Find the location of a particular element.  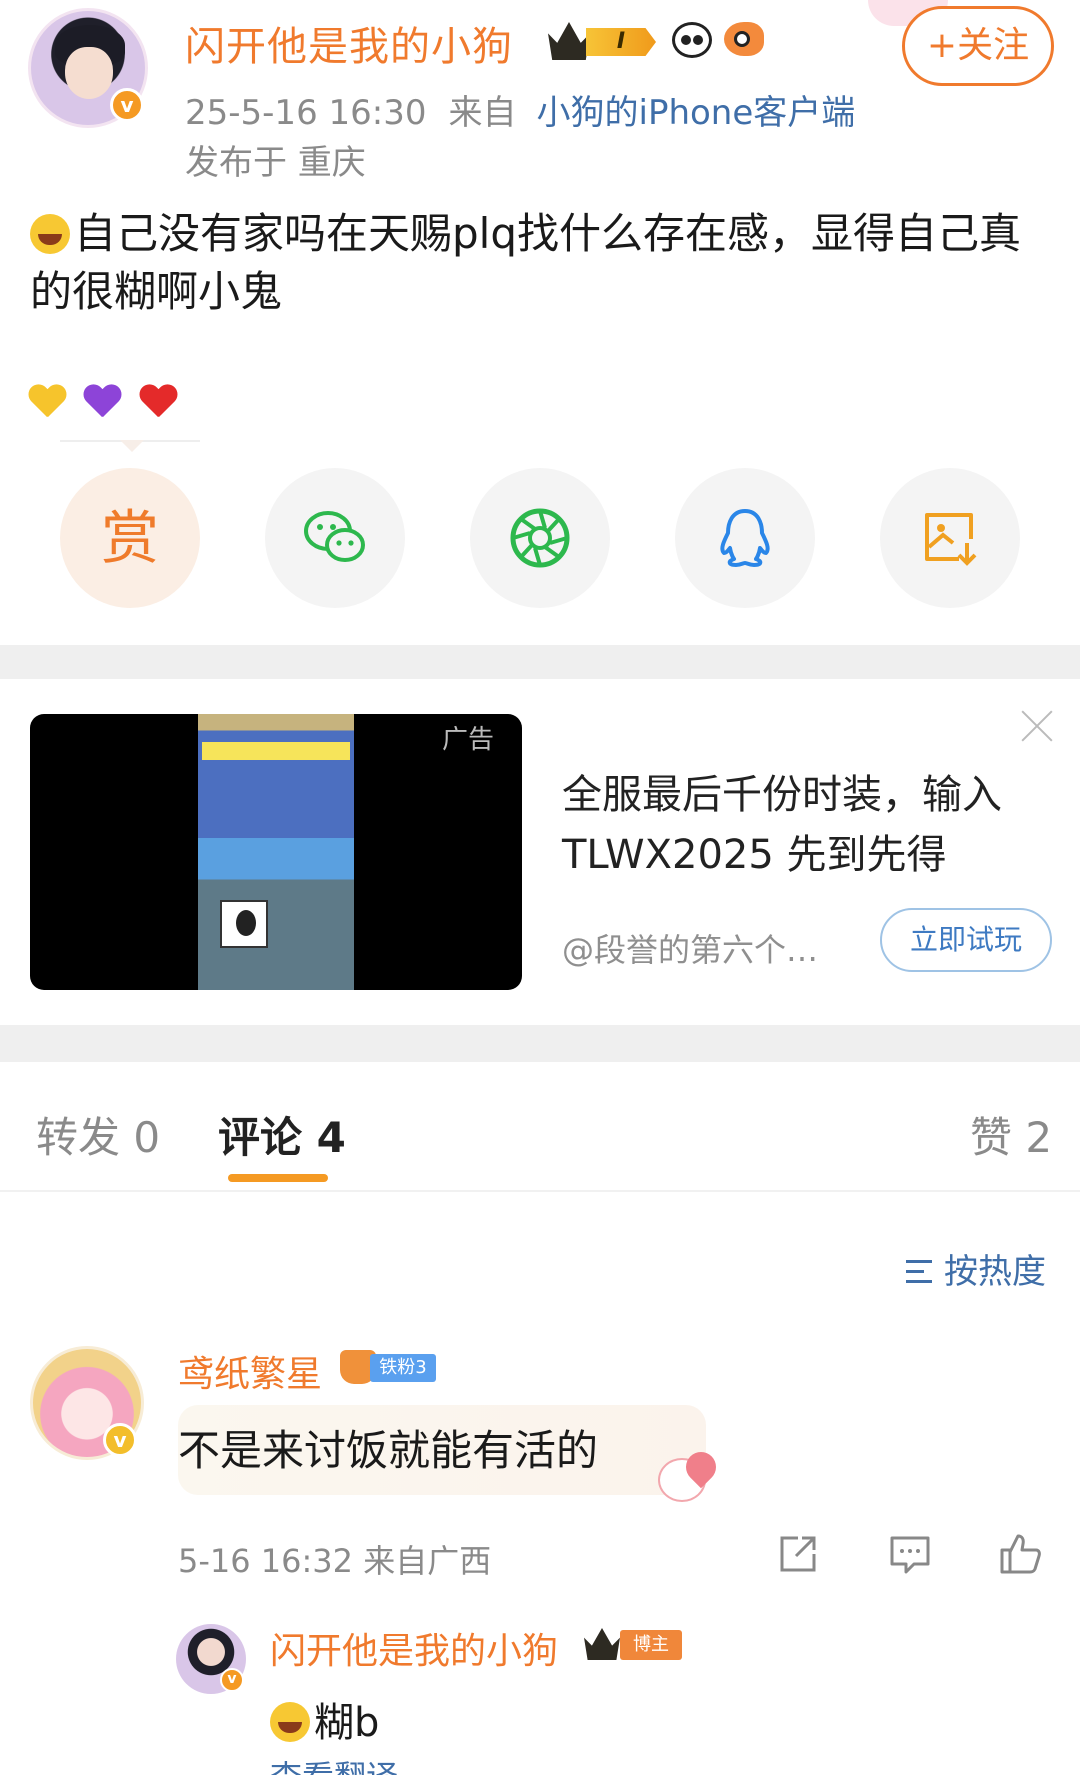

ad-label: 广告 is located at coordinates (468, 740).